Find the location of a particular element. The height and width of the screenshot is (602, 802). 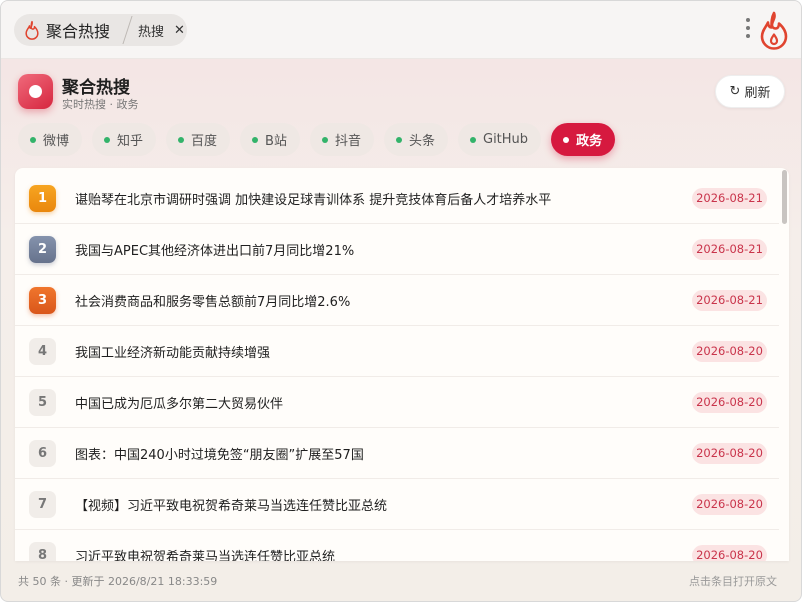

list-item: 6 图表：中国240小时过境免签“朋友圈”扩展至57国 2026-08-20 is located at coordinates (397, 453).